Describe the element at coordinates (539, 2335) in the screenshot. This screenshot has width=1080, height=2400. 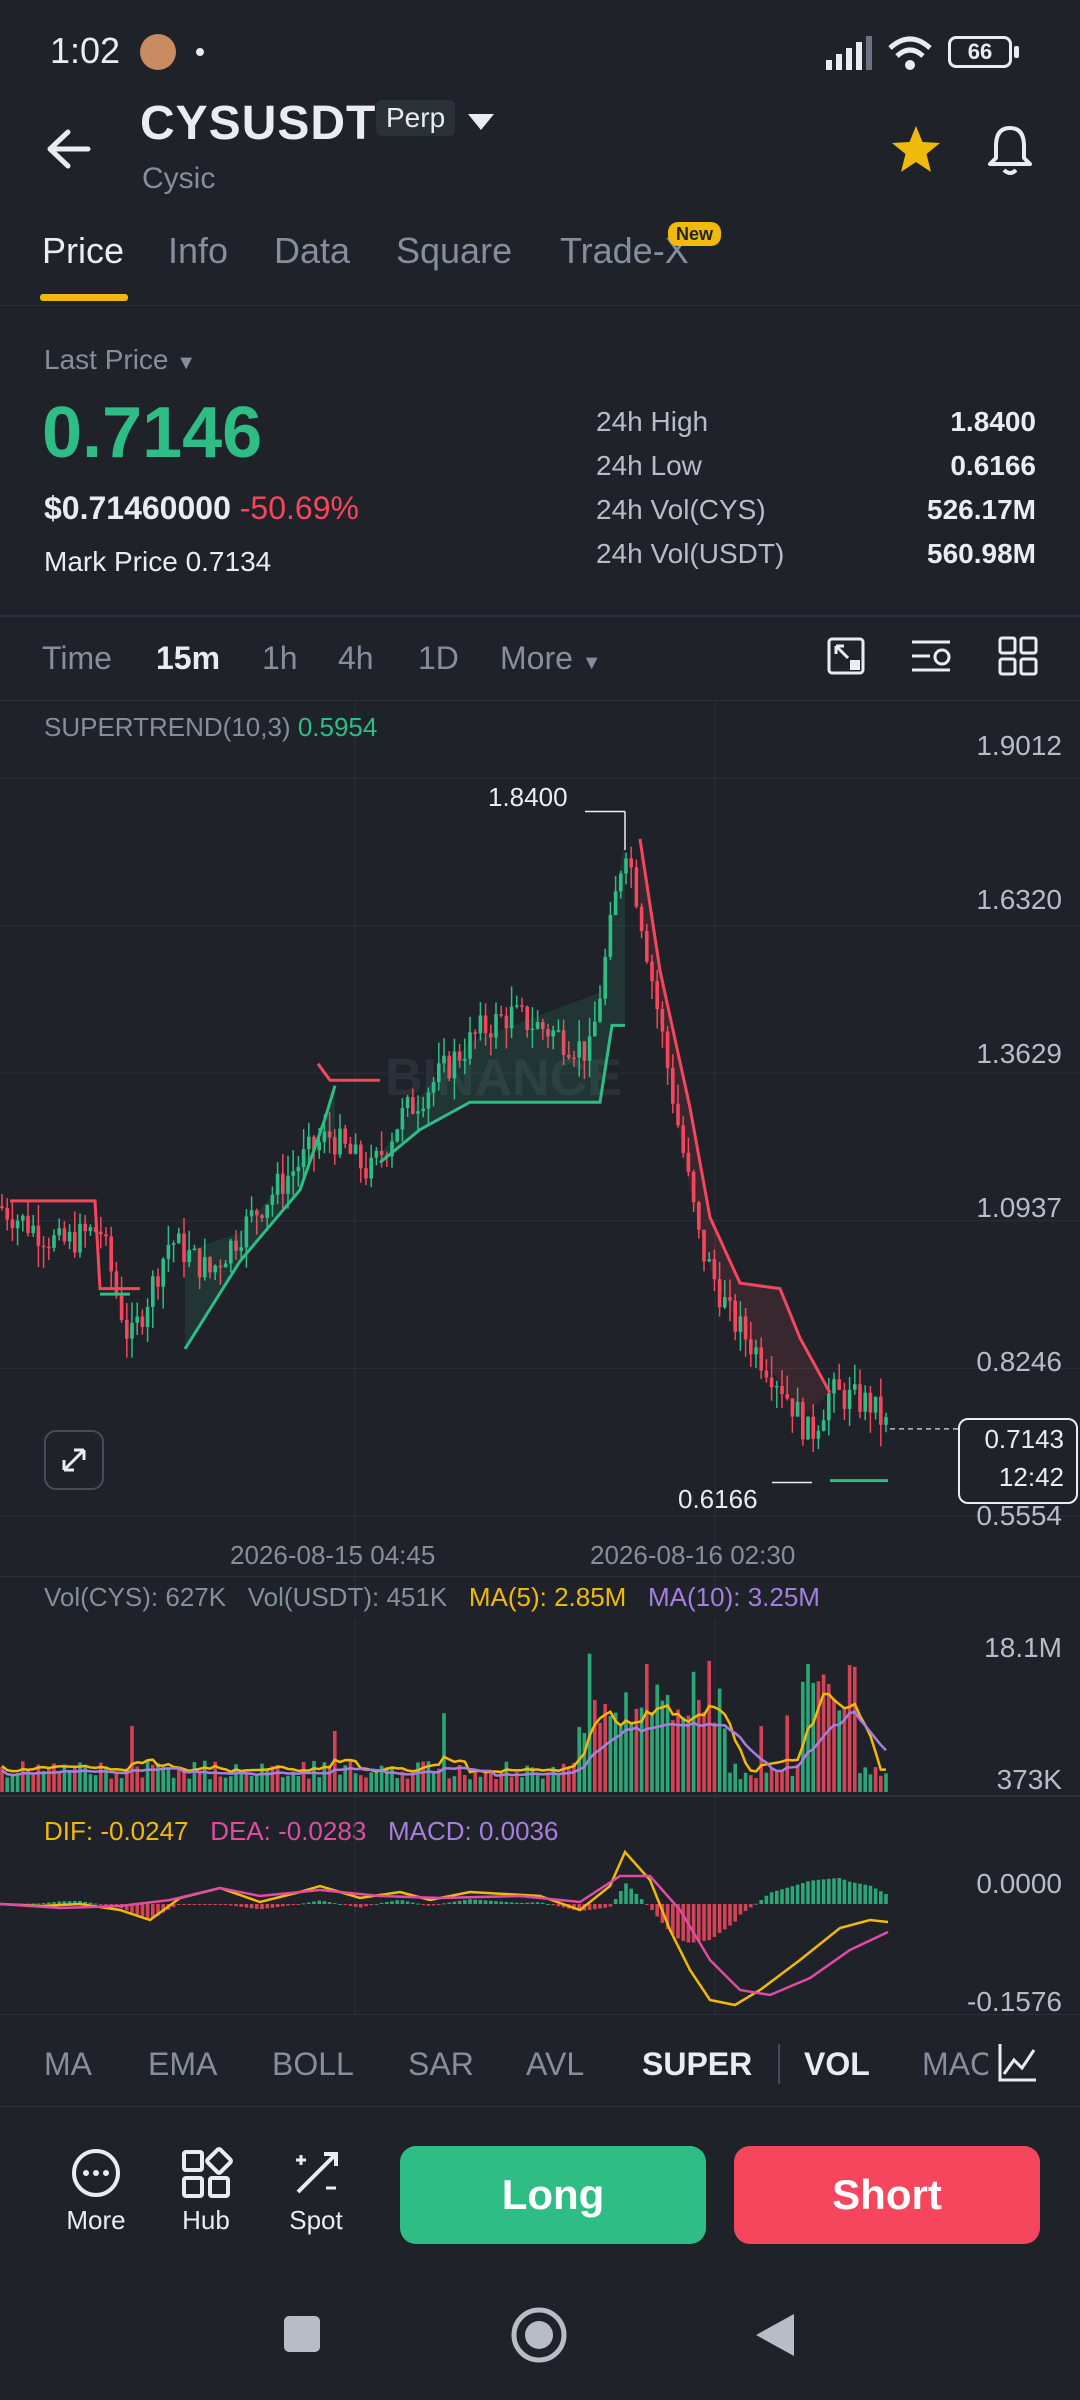
I see `home-icon` at that location.